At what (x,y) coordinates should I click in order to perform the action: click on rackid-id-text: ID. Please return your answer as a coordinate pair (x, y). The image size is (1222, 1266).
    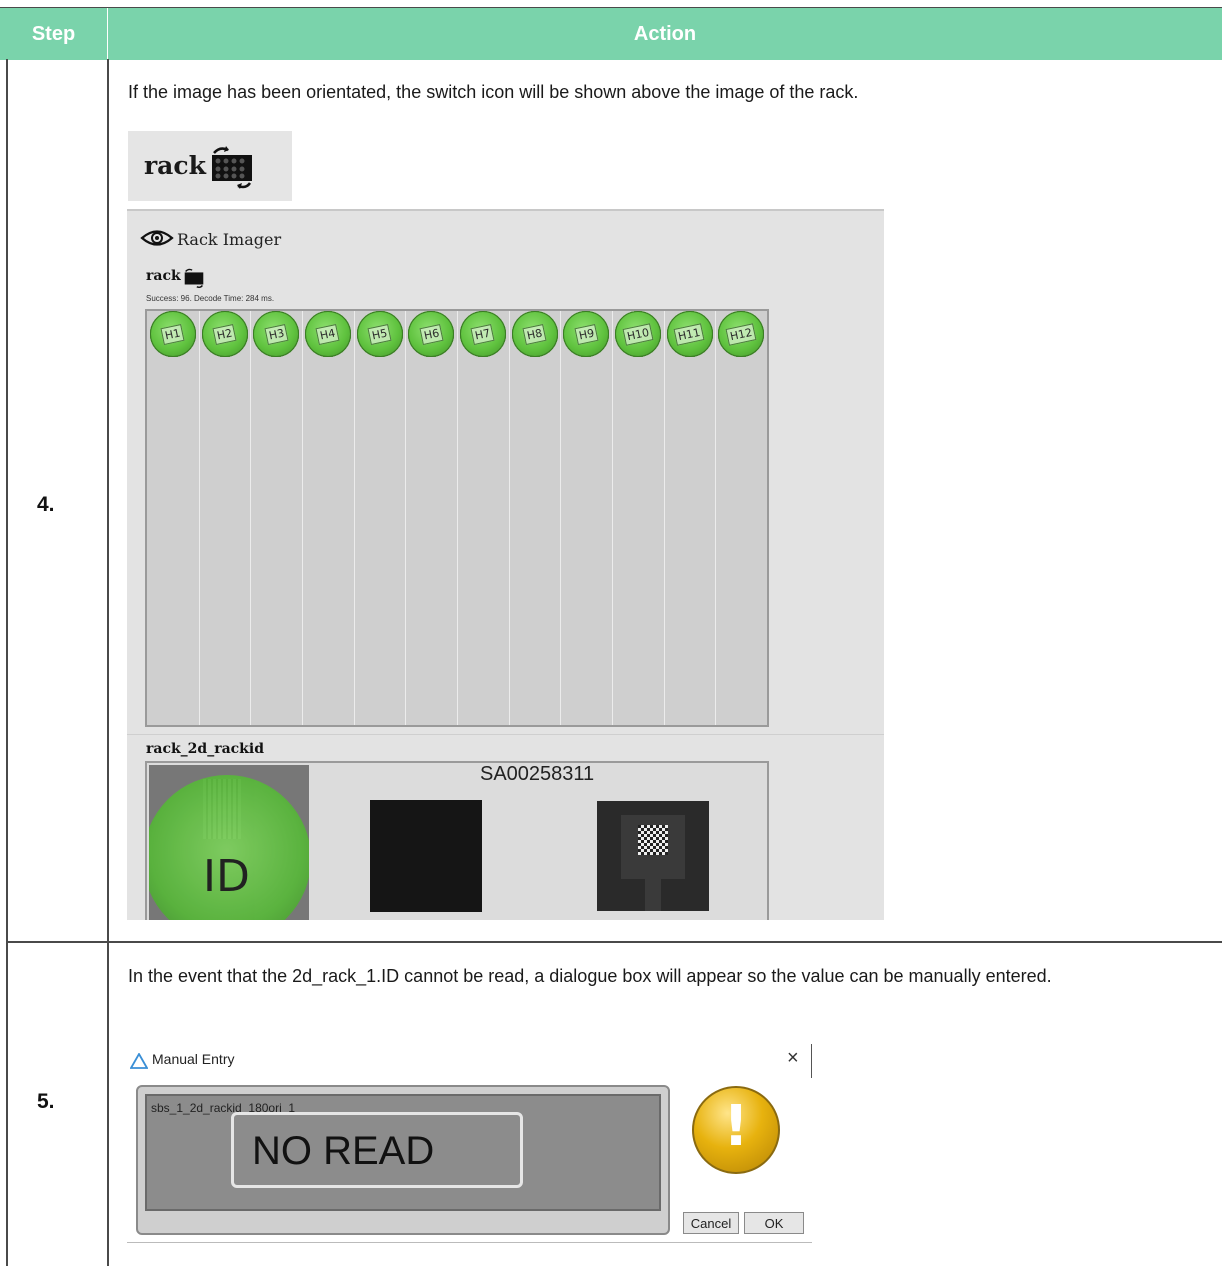
    Looking at the image, I should click on (226, 876).